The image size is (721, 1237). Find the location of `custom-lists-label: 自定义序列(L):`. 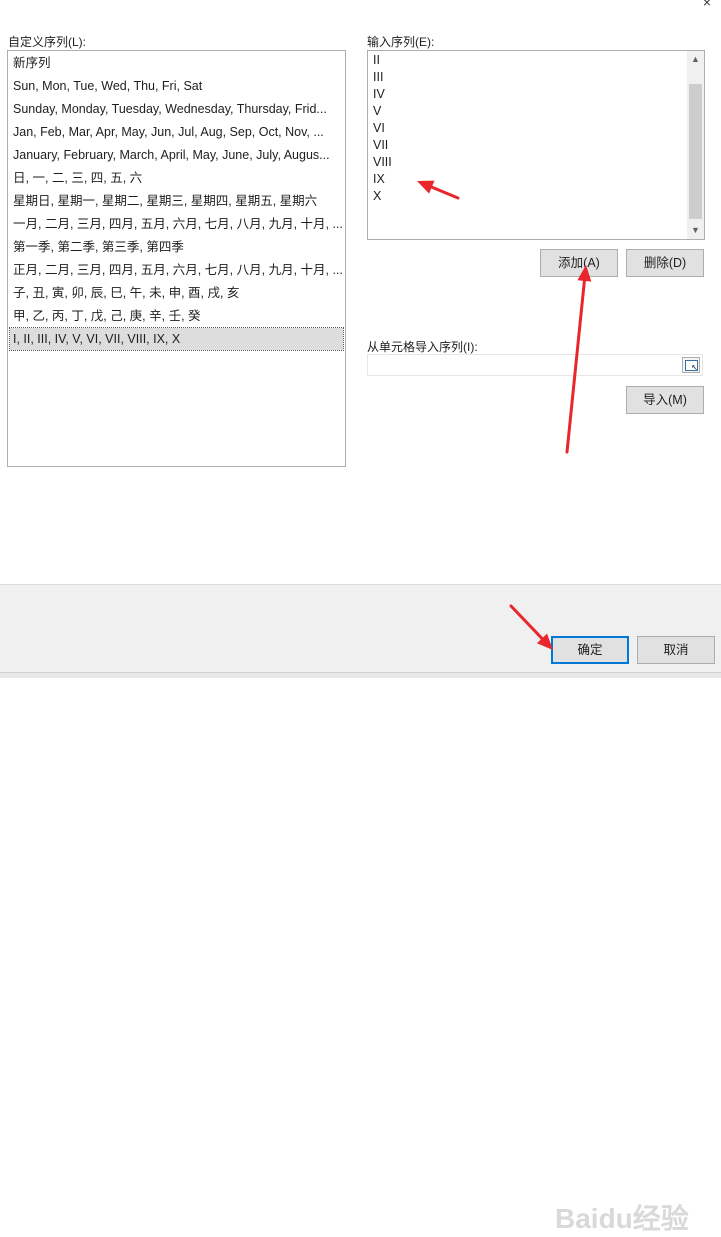

custom-lists-label: 自定义序列(L): is located at coordinates (47, 42).